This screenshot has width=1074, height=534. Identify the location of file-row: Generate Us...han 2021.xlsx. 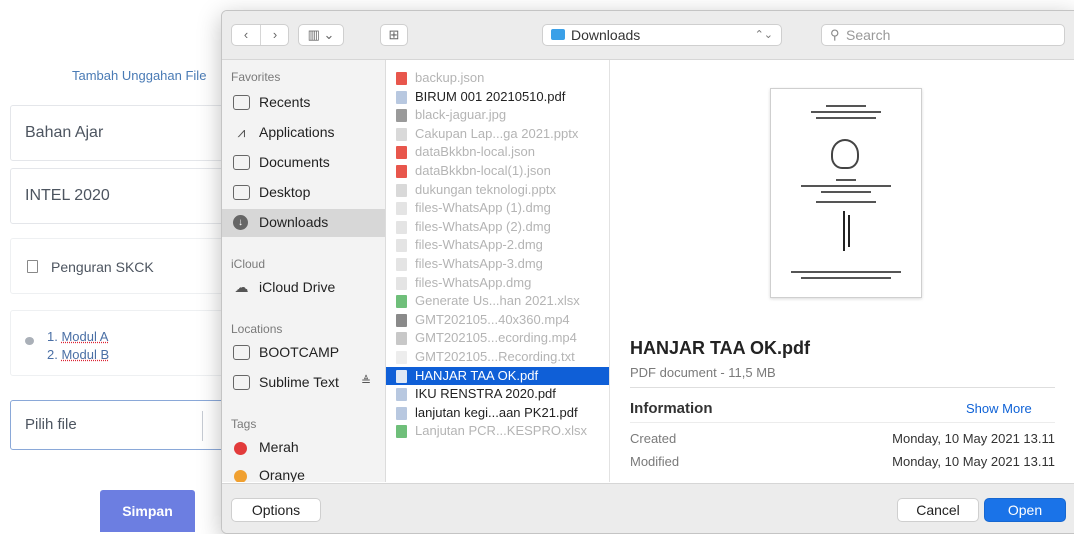
(497, 301).